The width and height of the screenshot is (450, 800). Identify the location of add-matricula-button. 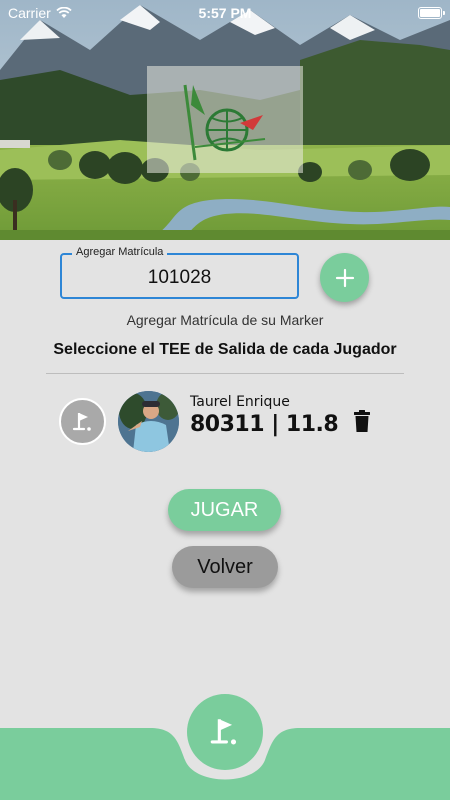
(344, 277).